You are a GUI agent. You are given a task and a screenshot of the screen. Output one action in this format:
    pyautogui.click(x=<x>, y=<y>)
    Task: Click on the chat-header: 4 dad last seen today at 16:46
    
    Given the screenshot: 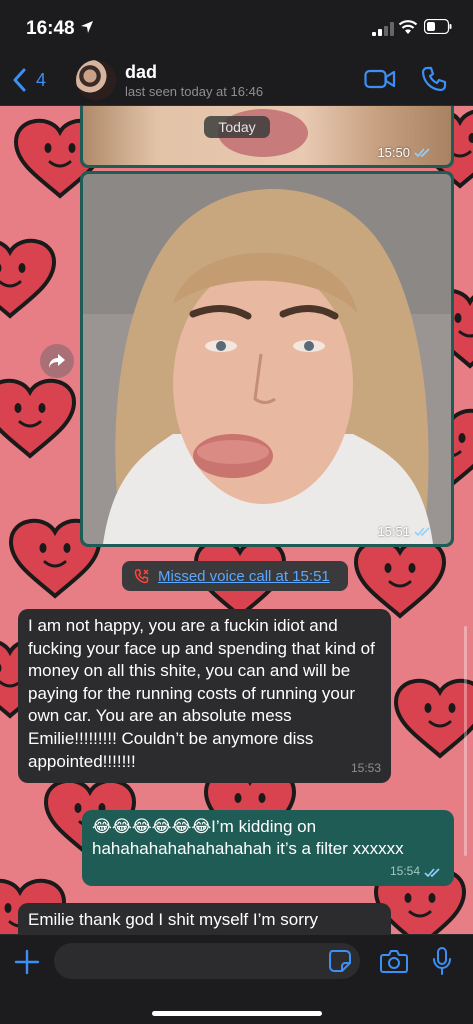 What is the action you would take?
    pyautogui.click(x=236, y=80)
    